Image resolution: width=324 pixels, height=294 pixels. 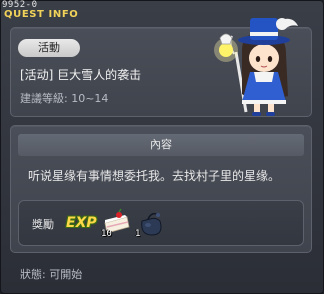 What do you see at coordinates (64, 98) in the screenshot?
I see `recommended-level: 建議等級: 10~14` at bounding box center [64, 98].